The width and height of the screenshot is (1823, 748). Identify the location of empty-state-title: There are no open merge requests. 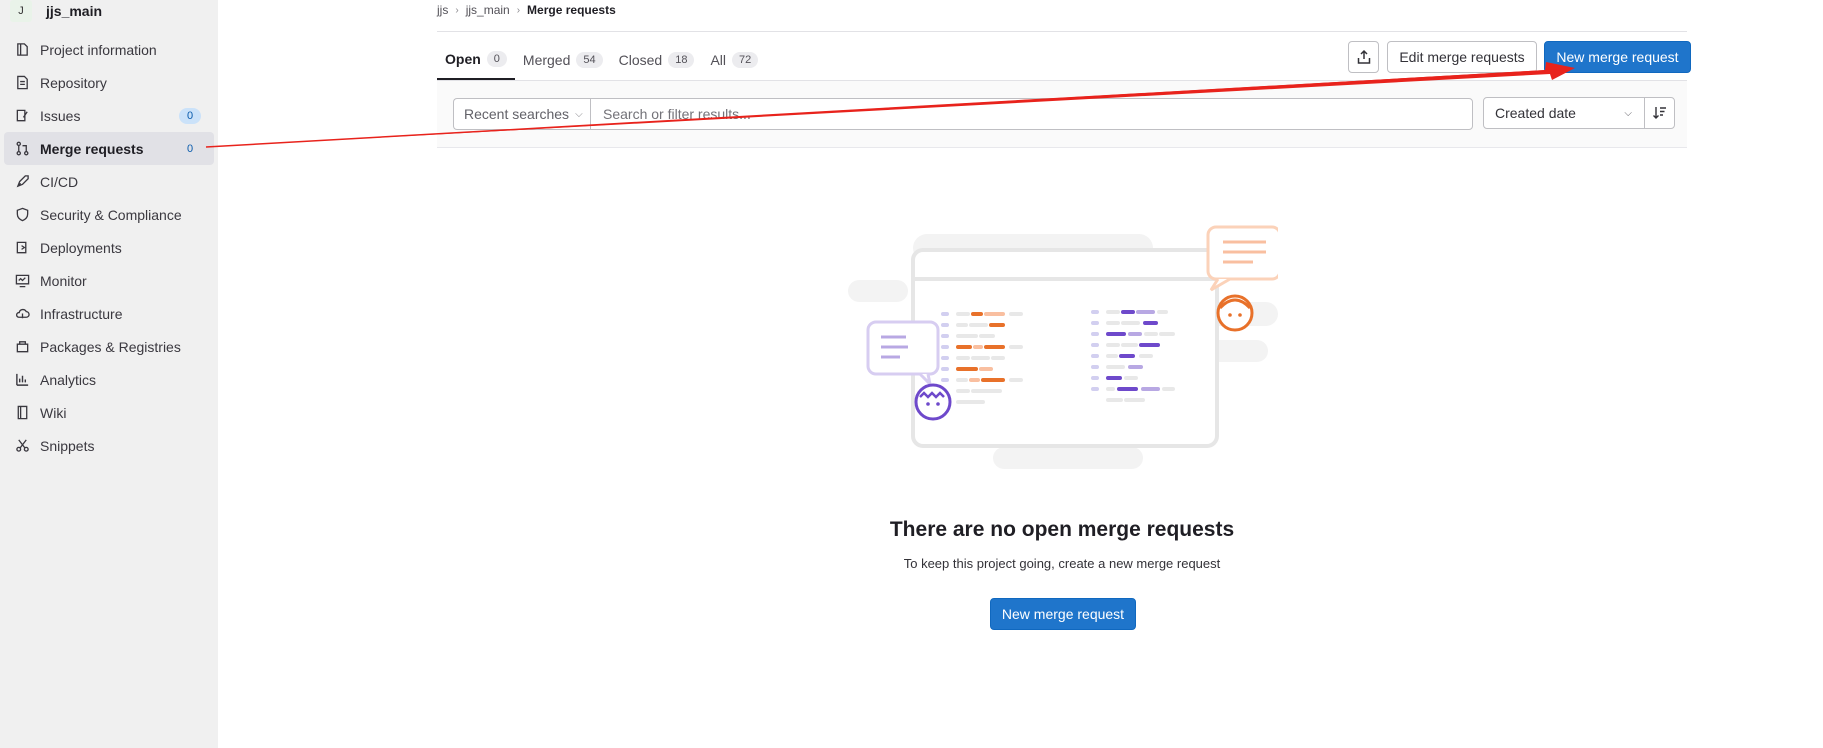
(1062, 529).